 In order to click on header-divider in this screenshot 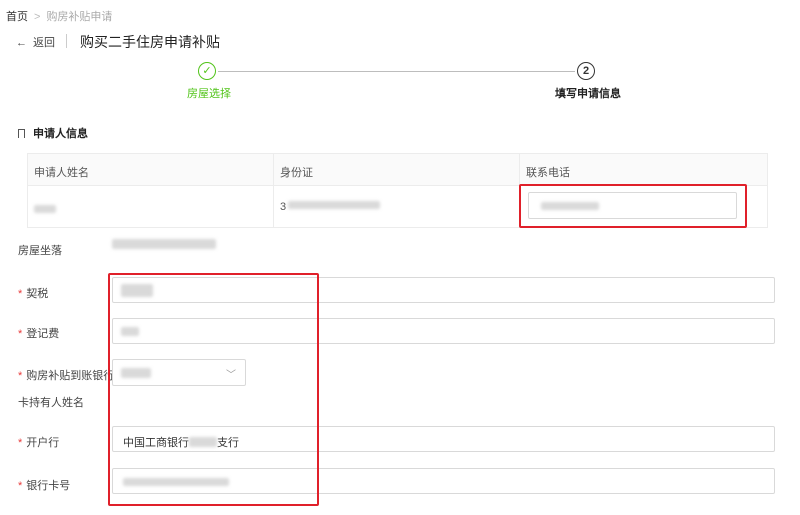, I will do `click(66, 41)`.